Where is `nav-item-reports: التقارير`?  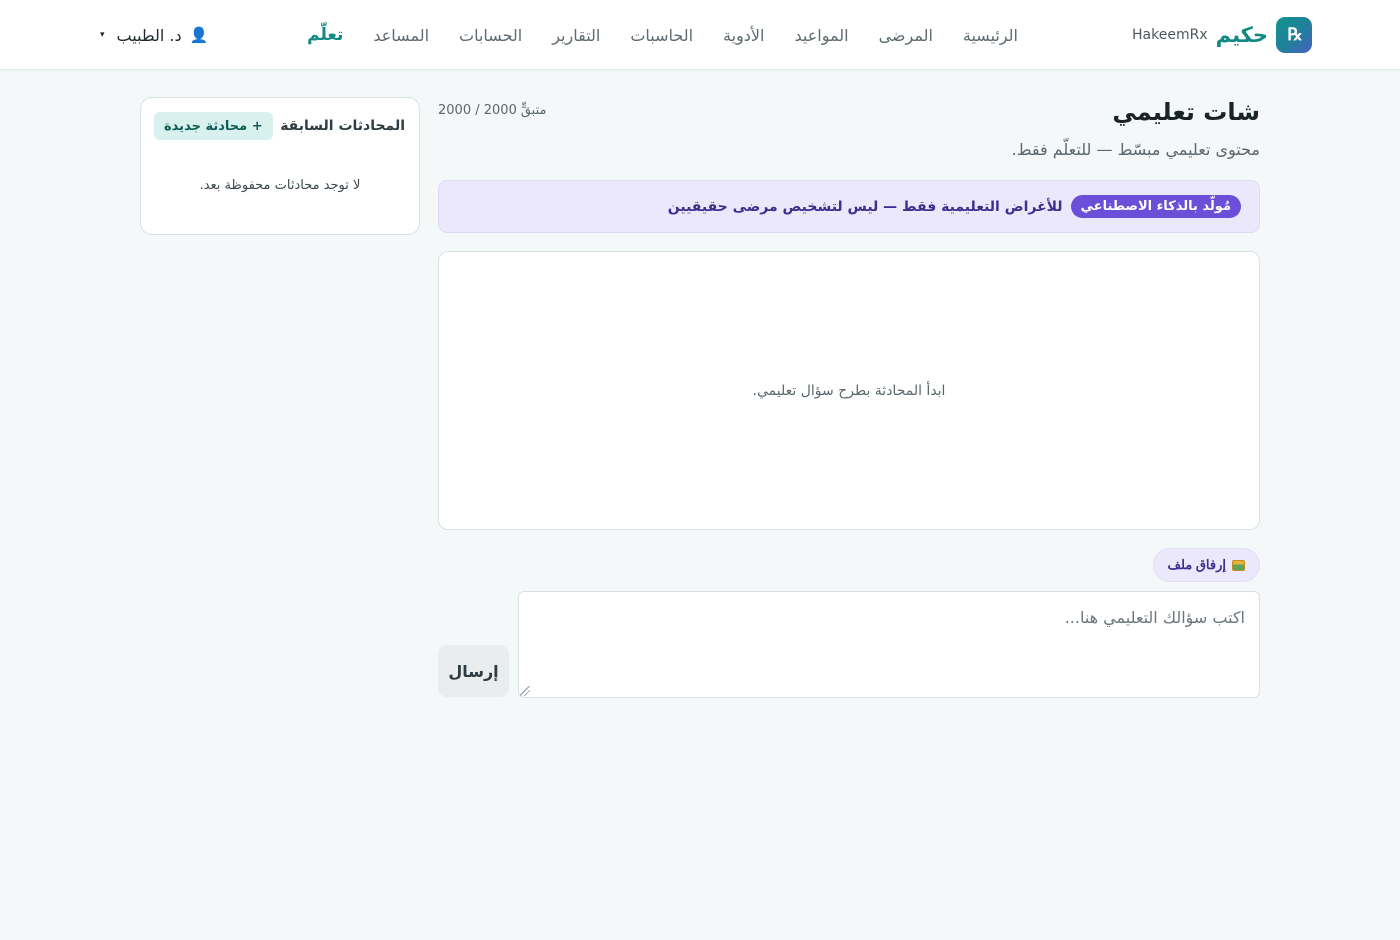 nav-item-reports: التقارير is located at coordinates (576, 35).